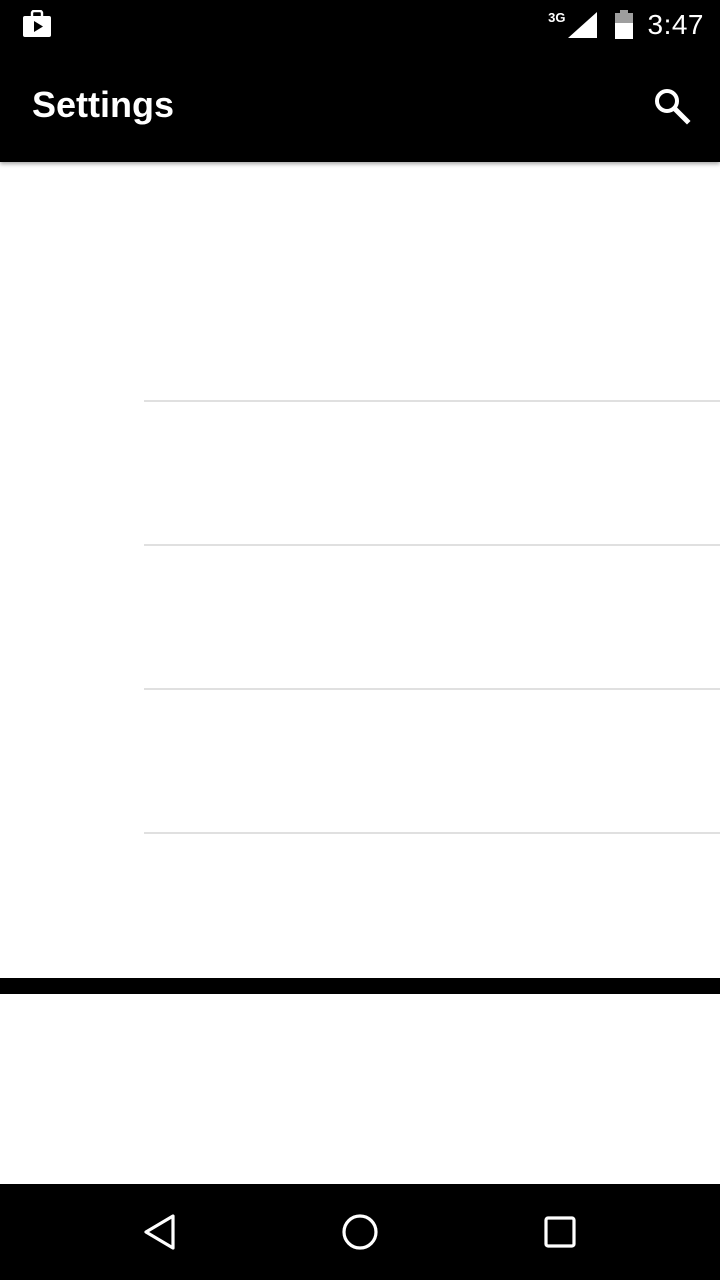 The height and width of the screenshot is (1280, 720). I want to click on page-title: Settings, so click(103, 104).